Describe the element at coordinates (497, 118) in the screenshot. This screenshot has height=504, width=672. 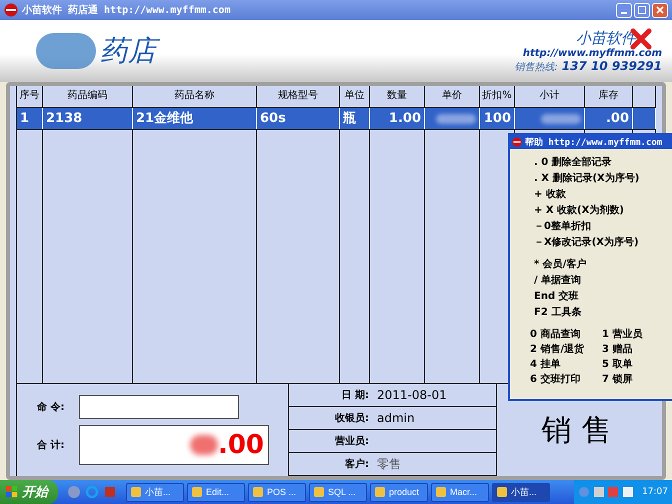
I see `table-cell: 100` at that location.